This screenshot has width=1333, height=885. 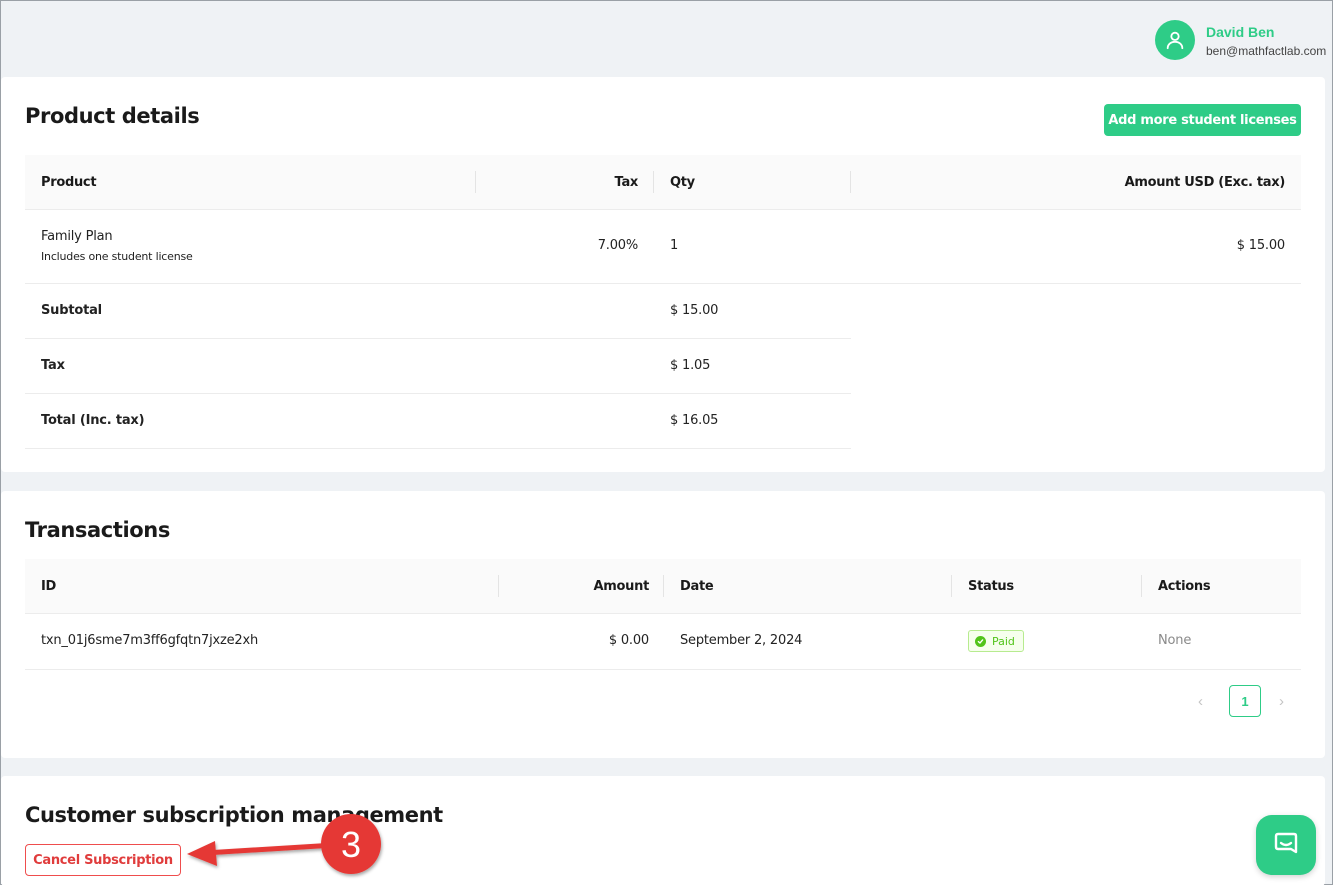 I want to click on total-label: Total (Inc. tax), so click(x=93, y=420).